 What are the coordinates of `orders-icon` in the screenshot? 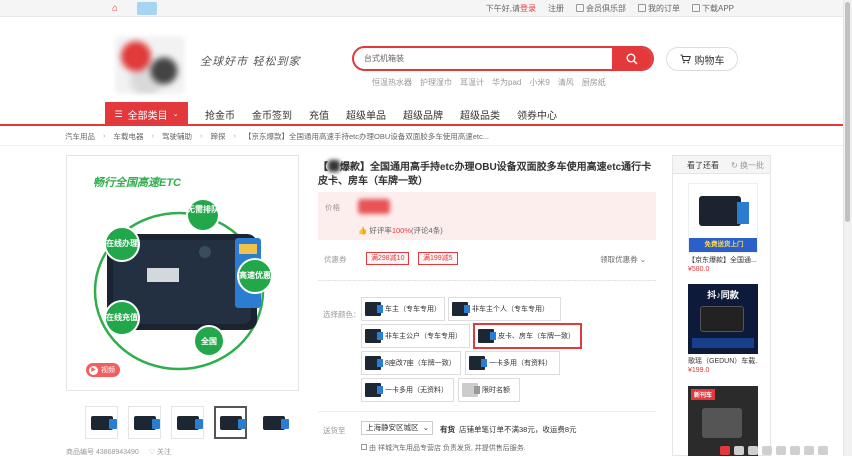 It's located at (641, 8).